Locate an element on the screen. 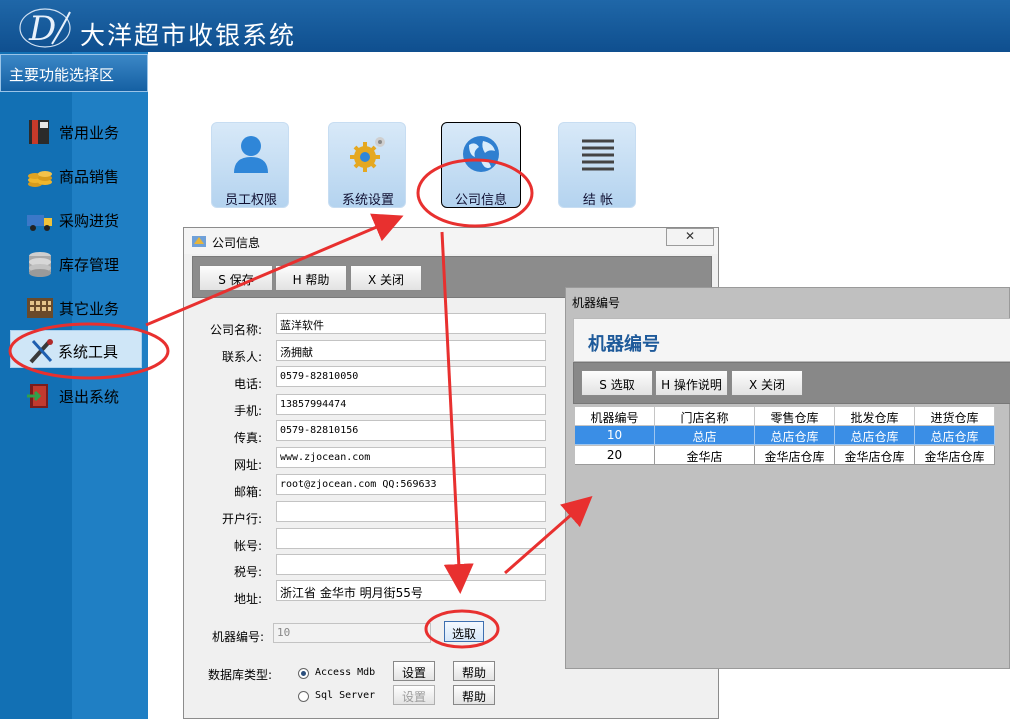 This screenshot has width=1010, height=719. system-settings-button: 系统设置 is located at coordinates (367, 165).